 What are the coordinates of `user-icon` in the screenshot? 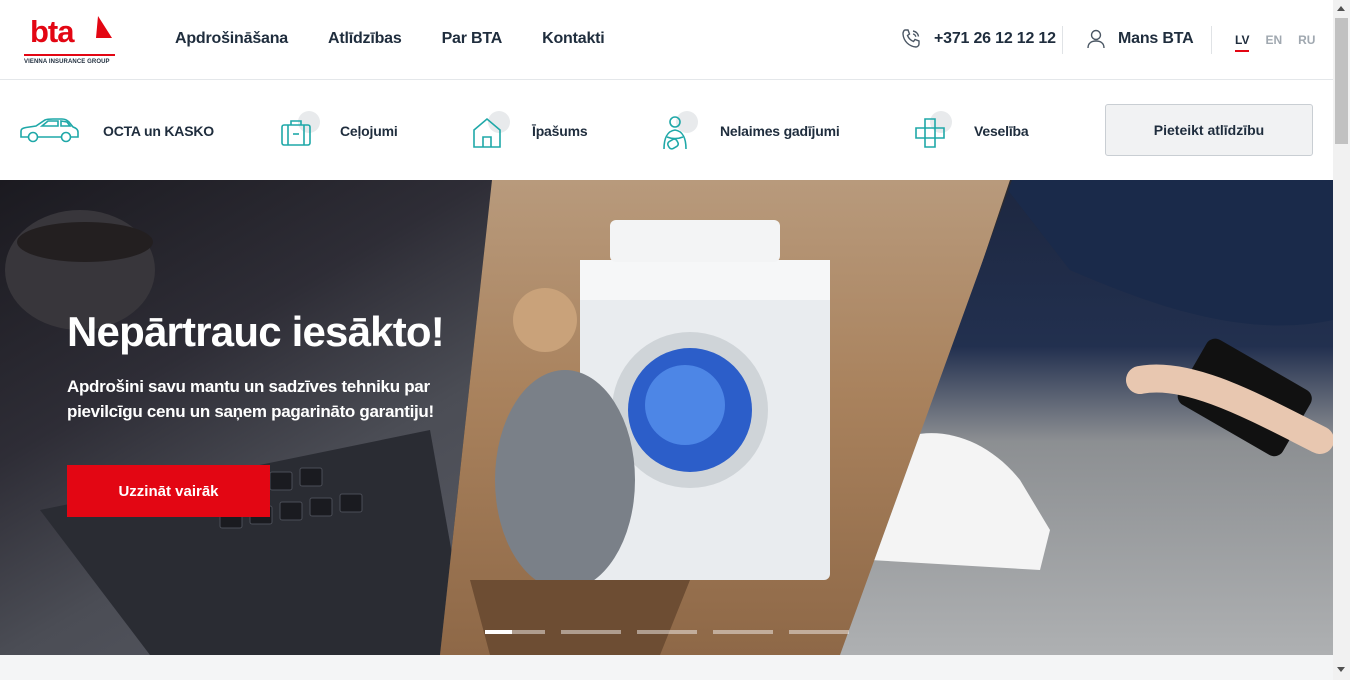 It's located at (1096, 39).